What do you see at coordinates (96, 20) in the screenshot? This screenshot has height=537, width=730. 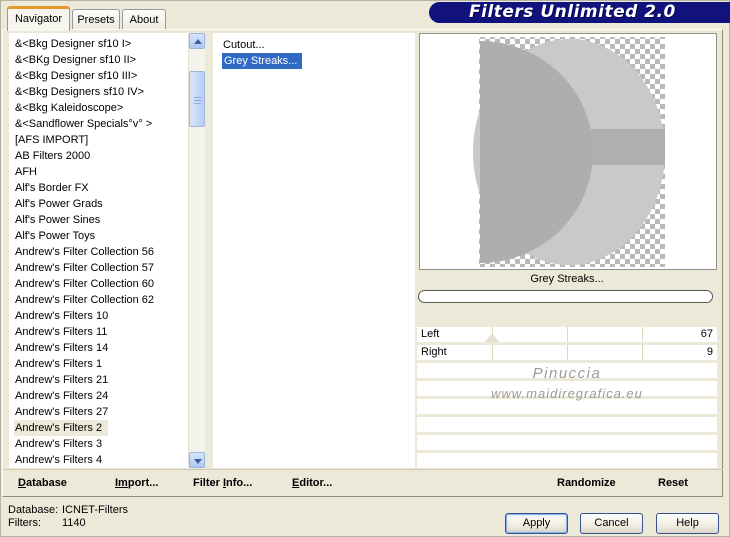 I see `tab-presets: Presets` at bounding box center [96, 20].